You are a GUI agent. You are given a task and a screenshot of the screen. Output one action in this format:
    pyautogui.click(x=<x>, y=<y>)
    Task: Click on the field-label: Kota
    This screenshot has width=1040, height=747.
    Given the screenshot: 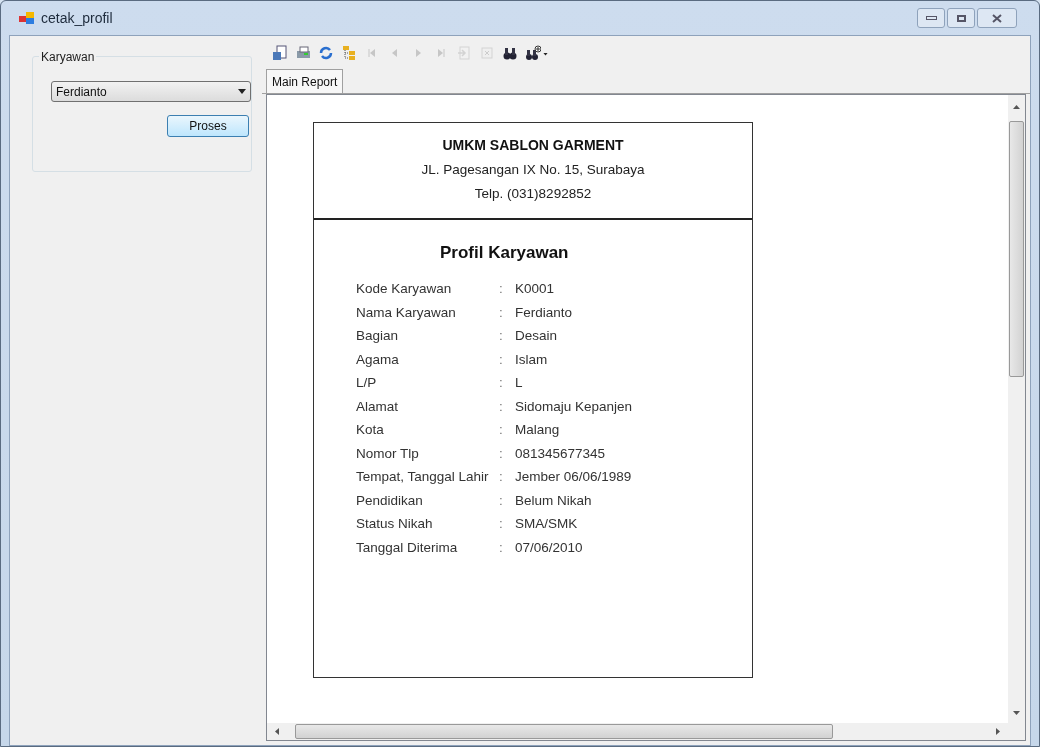 What is the action you would take?
    pyautogui.click(x=370, y=430)
    